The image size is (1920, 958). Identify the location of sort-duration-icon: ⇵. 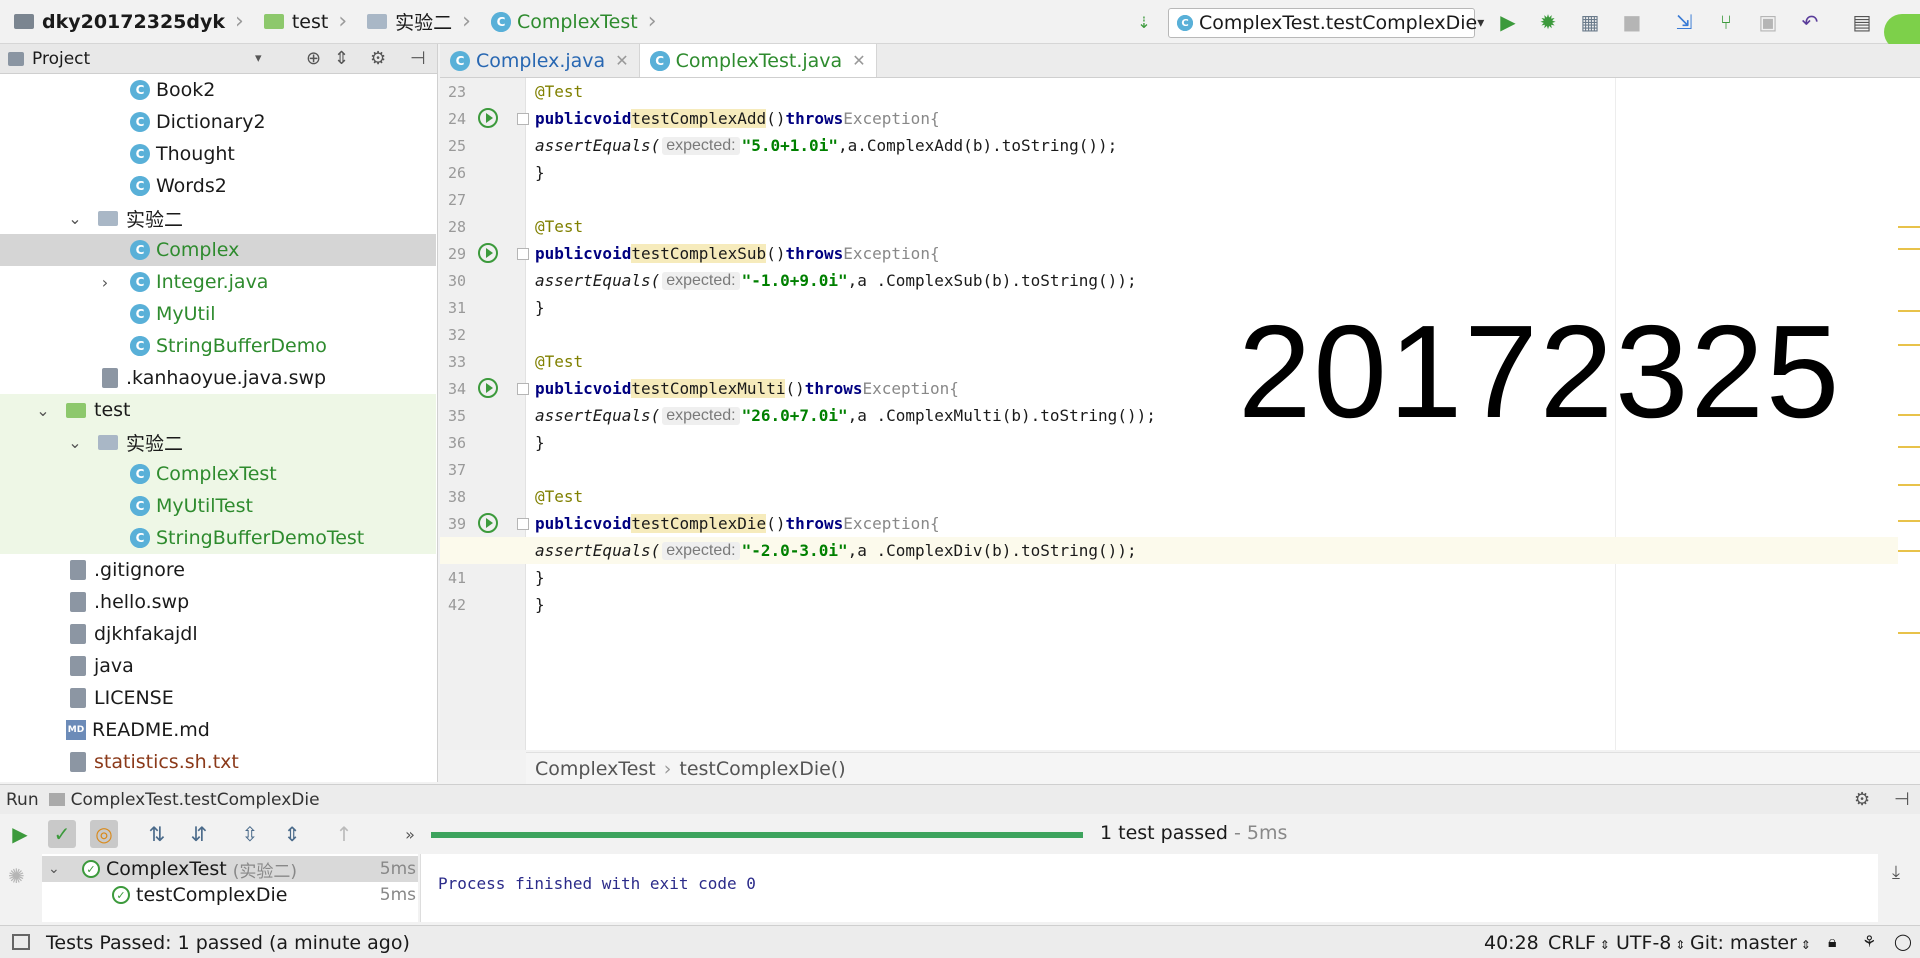
(199, 834).